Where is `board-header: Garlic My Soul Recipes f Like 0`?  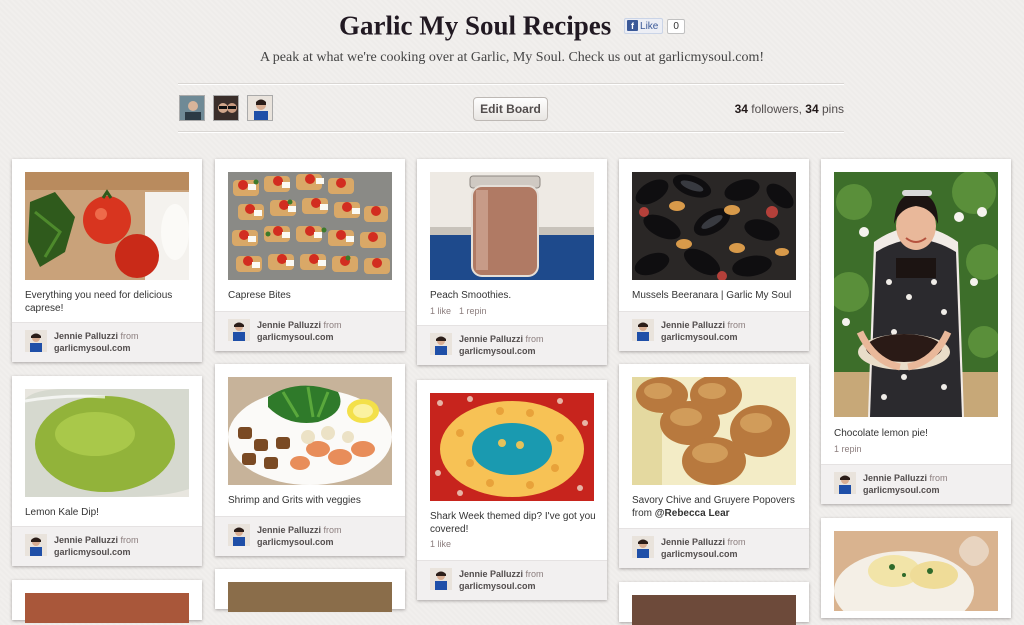 board-header: Garlic My Soul Recipes f Like 0 is located at coordinates (512, 24).